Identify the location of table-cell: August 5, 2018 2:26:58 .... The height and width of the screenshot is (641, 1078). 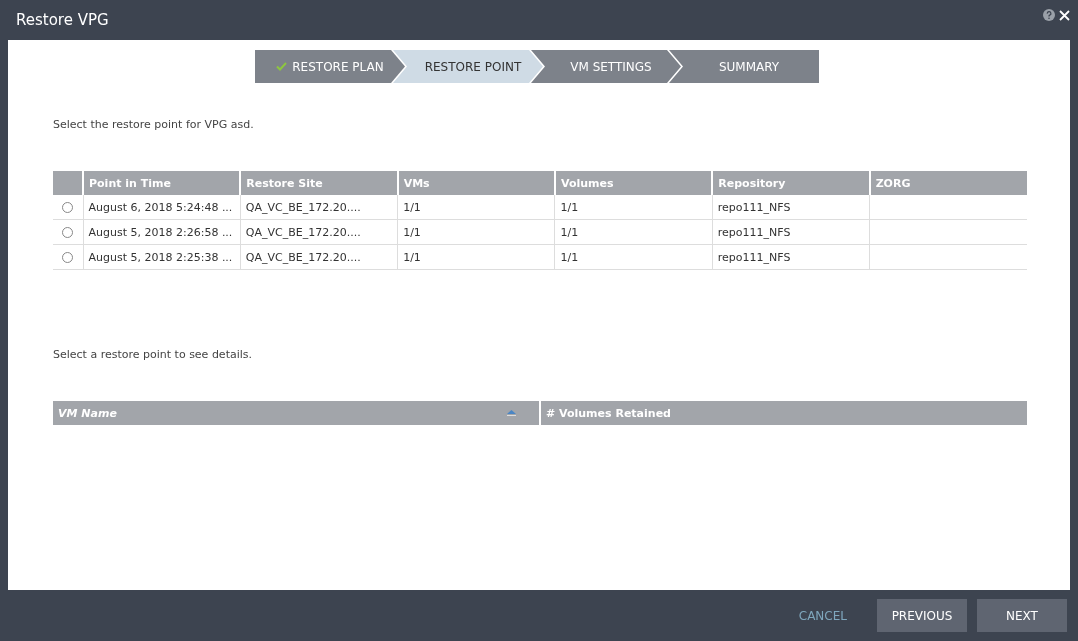
(160, 232).